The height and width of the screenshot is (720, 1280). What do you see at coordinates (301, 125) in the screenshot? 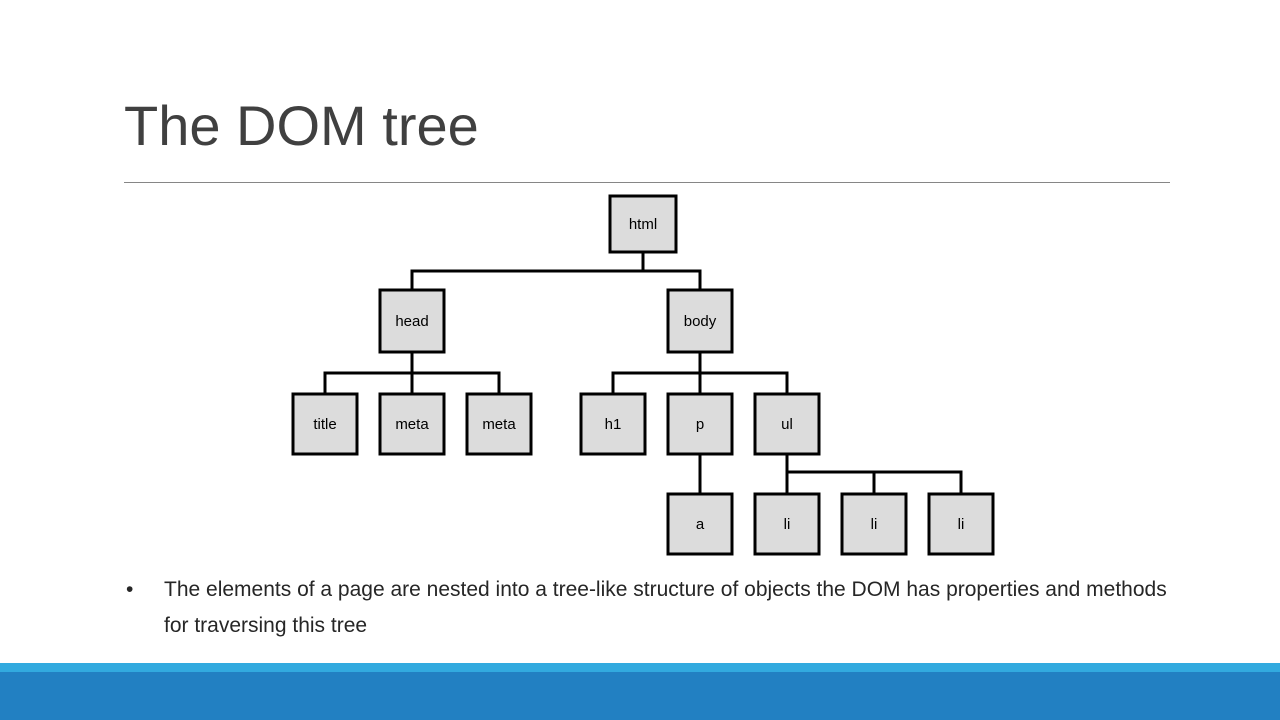
I see `page-title: The DOM tree` at bounding box center [301, 125].